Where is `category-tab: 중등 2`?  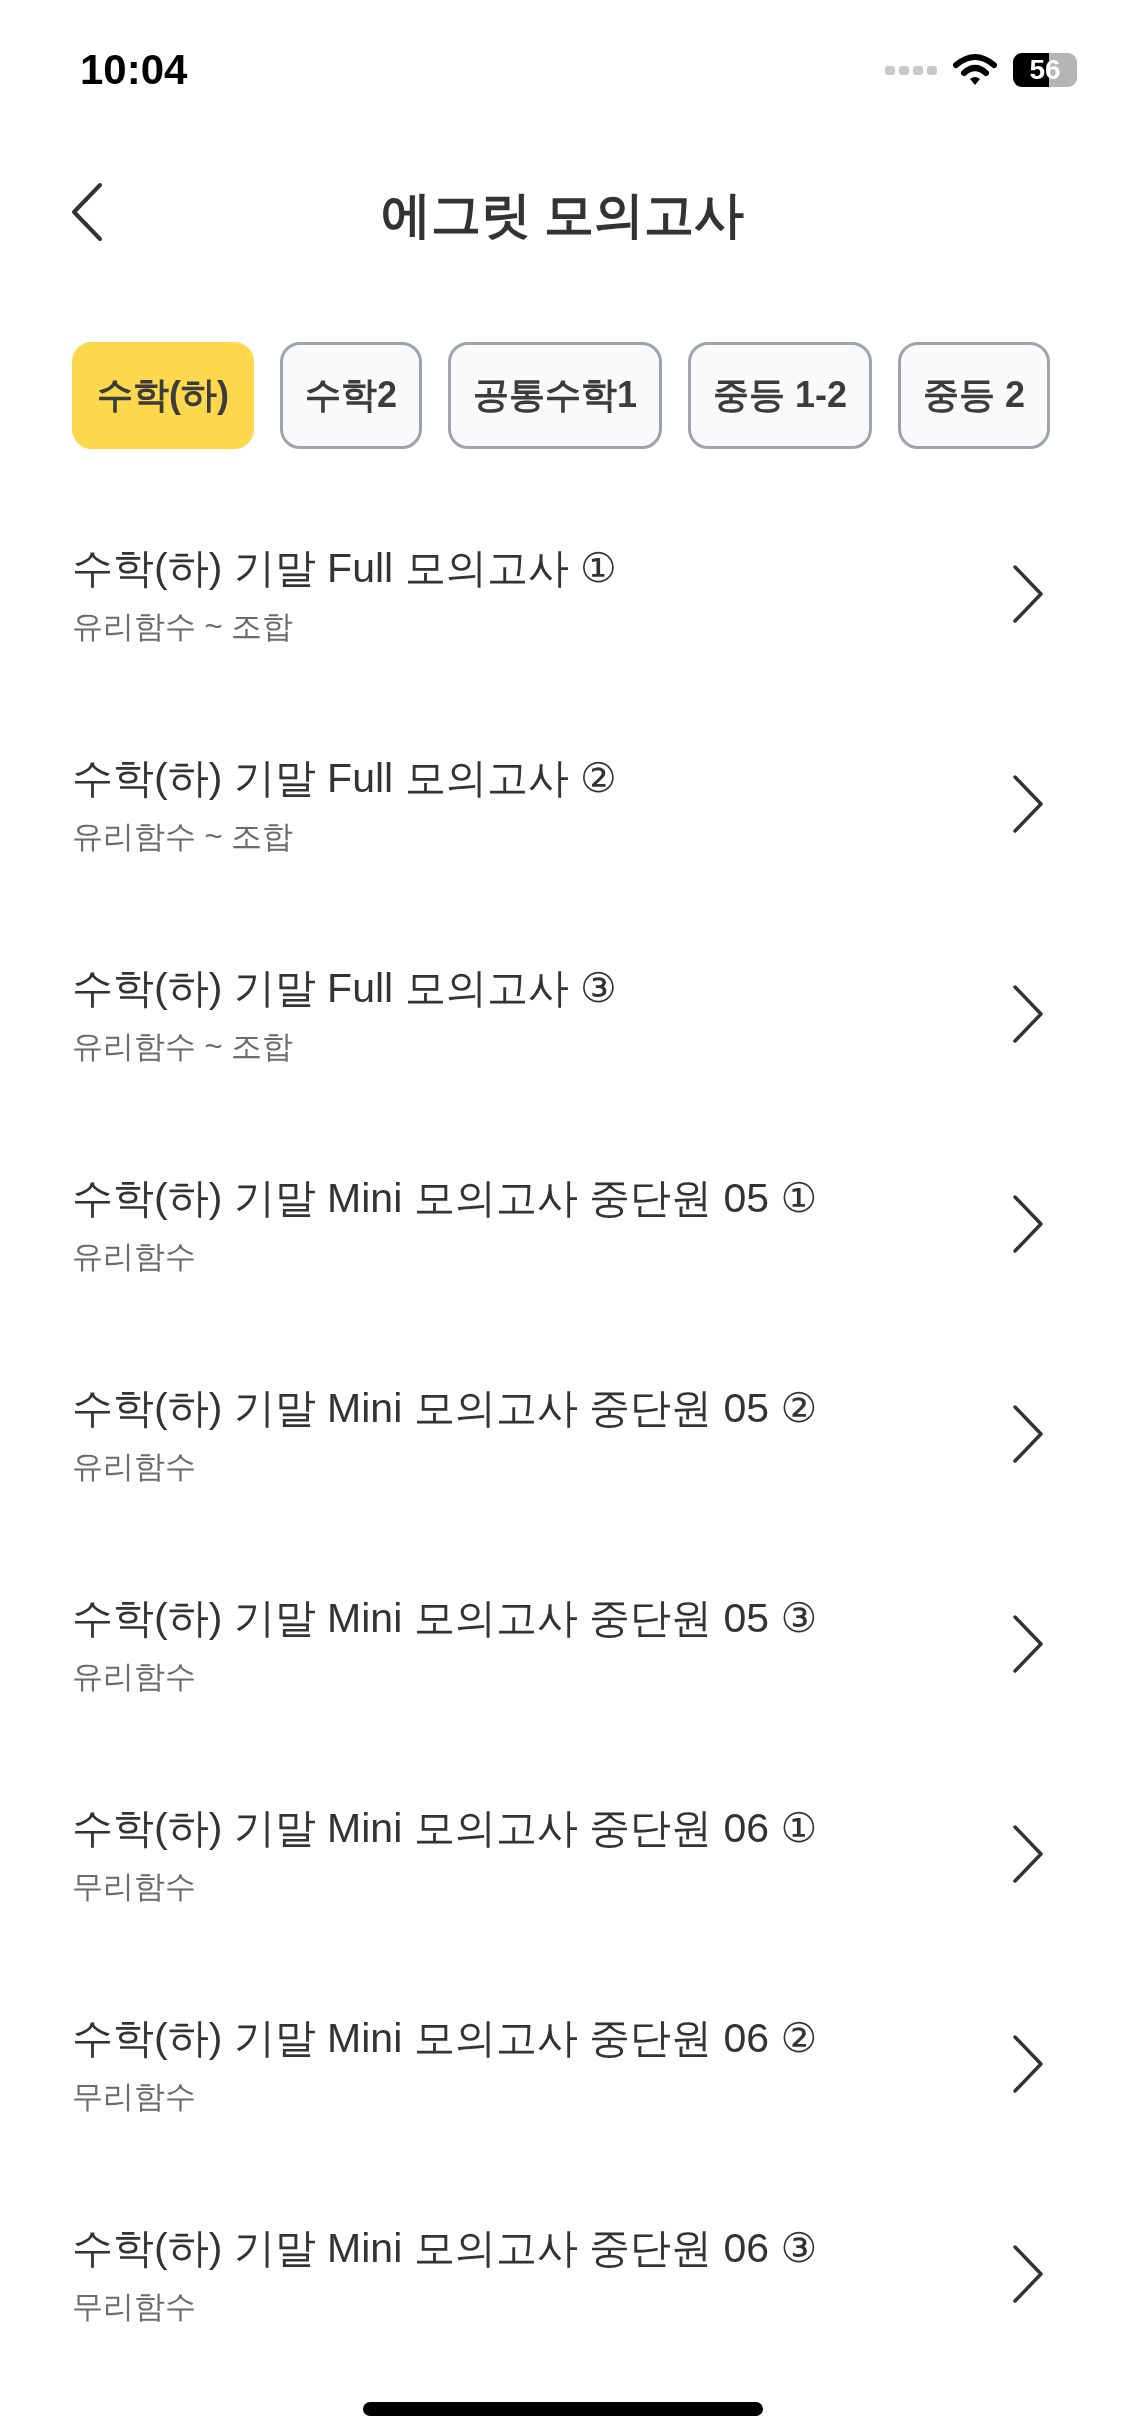 category-tab: 중등 2 is located at coordinates (974, 395).